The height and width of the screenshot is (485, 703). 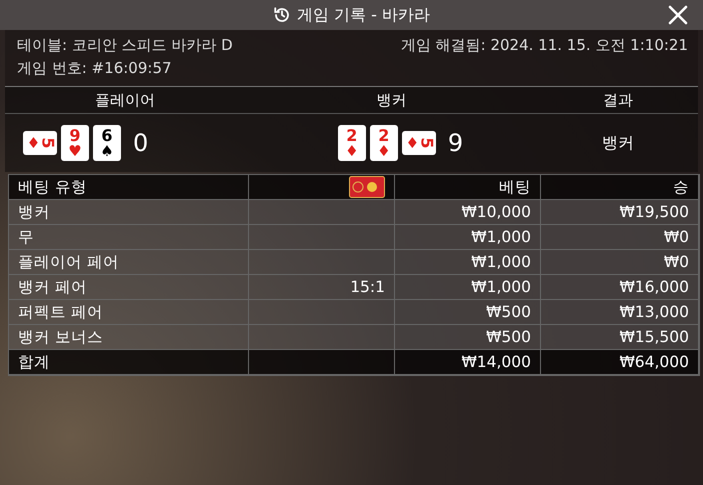 What do you see at coordinates (620, 287) in the screenshot?
I see `table-cell: ₩16,000` at bounding box center [620, 287].